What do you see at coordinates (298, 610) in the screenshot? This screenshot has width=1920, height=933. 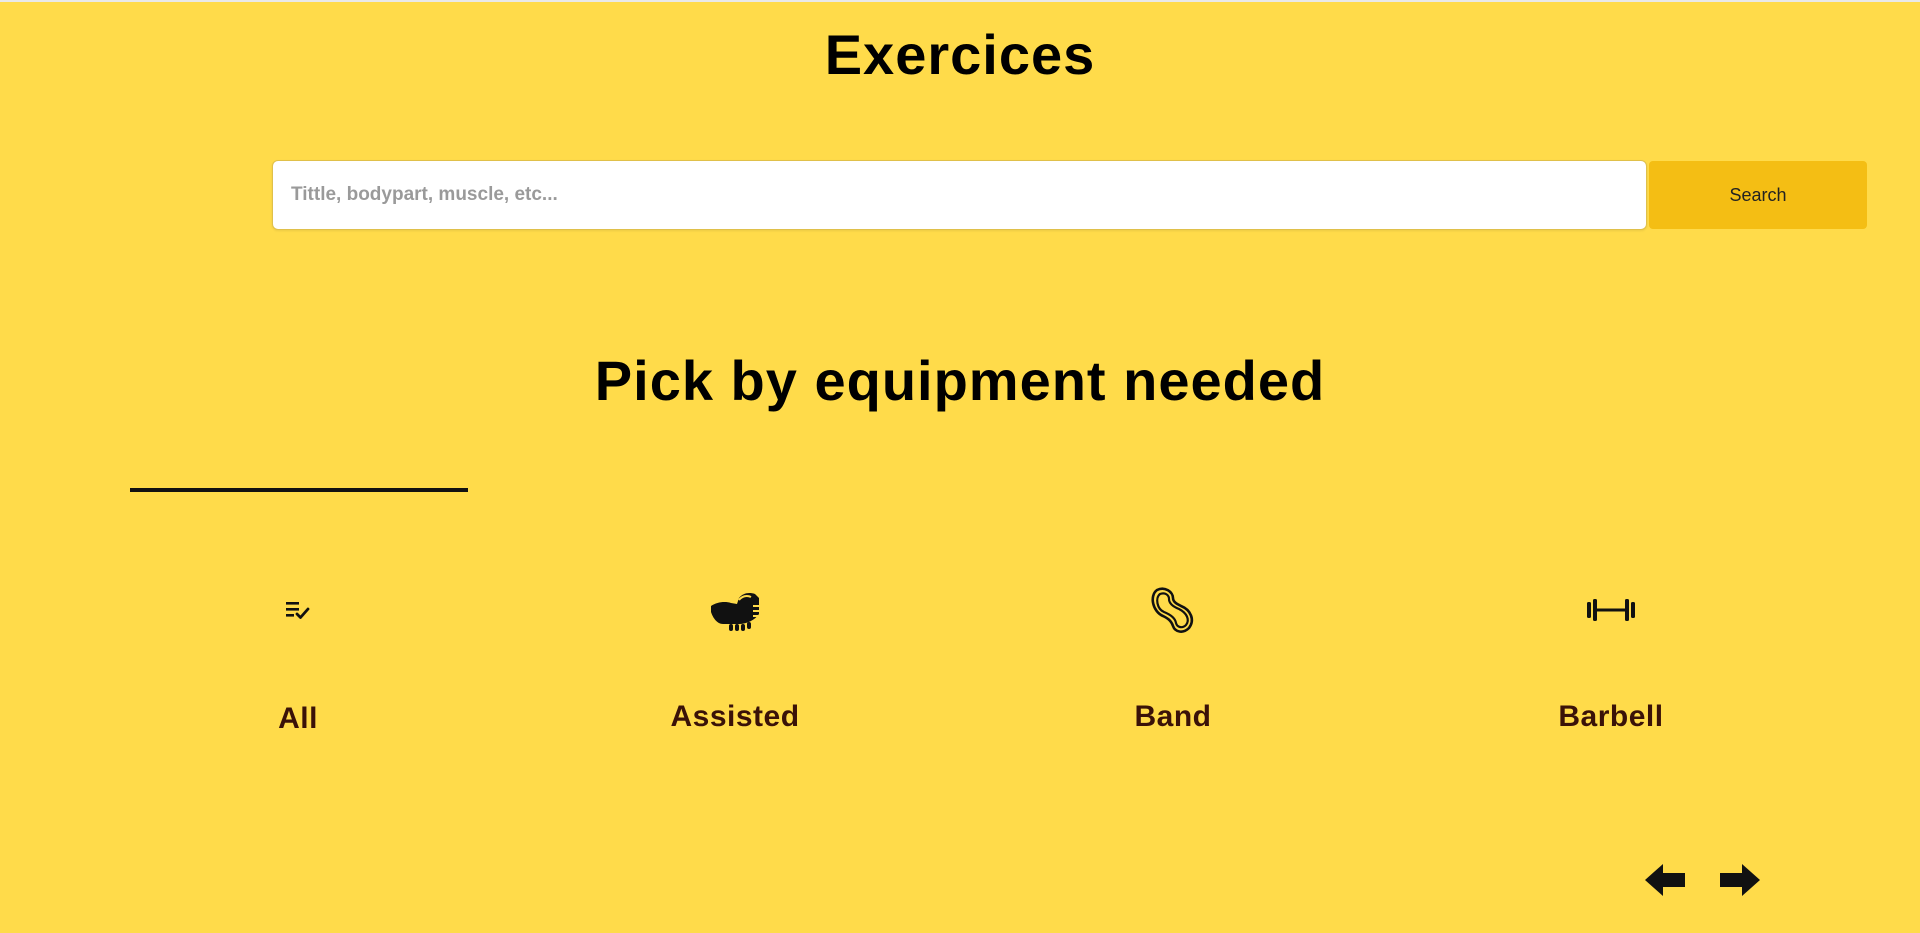 I see `checklist-icon` at bounding box center [298, 610].